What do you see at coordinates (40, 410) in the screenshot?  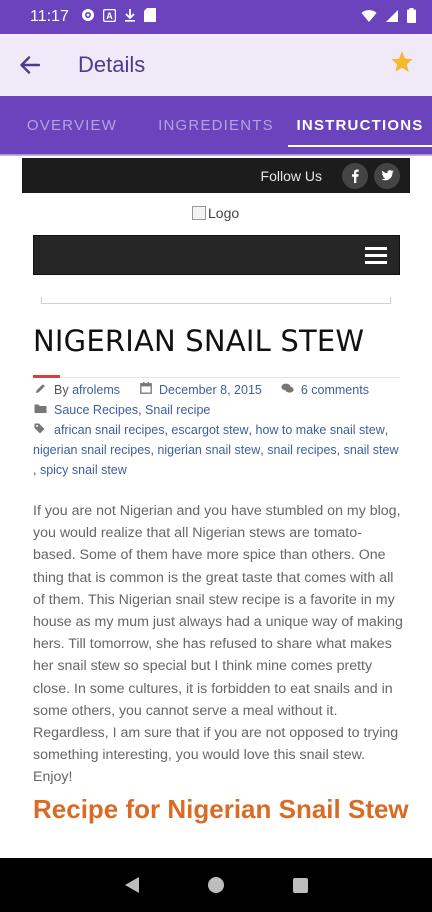 I see `folder-icon` at bounding box center [40, 410].